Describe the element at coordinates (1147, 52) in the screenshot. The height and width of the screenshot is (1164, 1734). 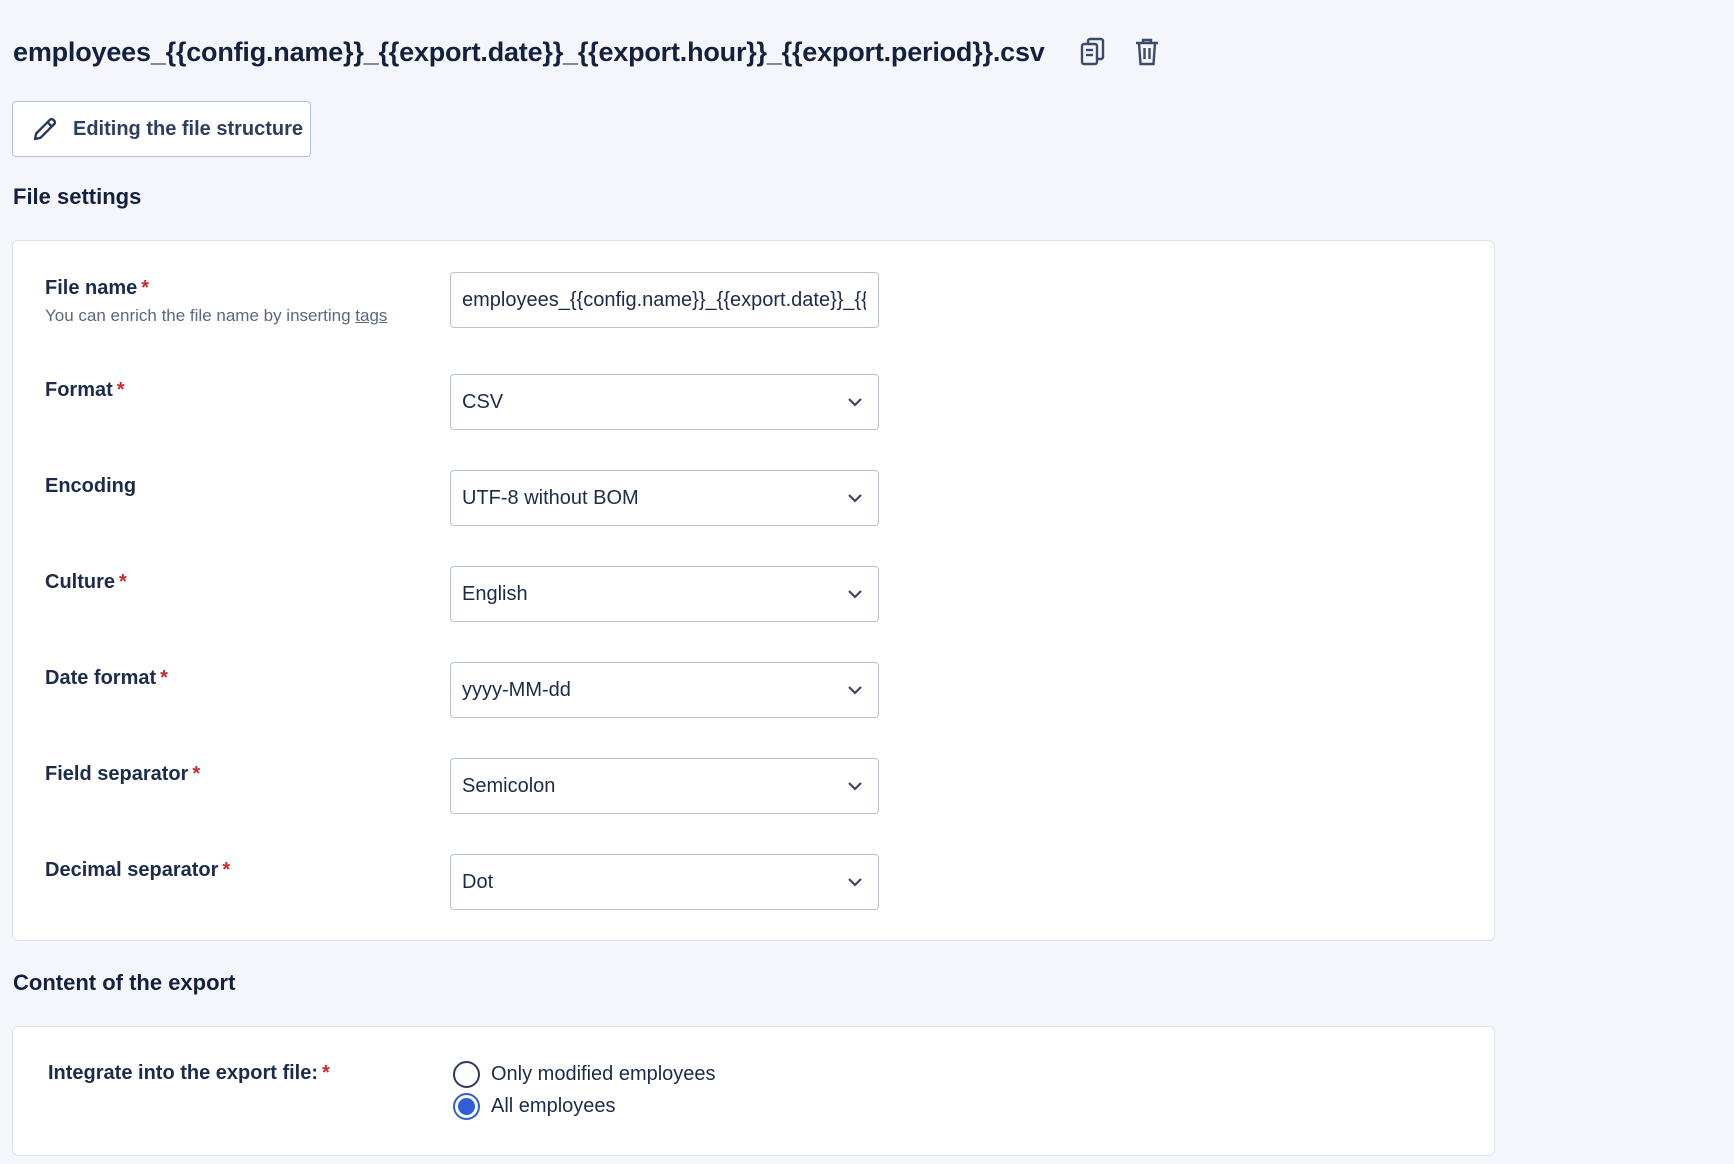
I see `trash-icon` at that location.